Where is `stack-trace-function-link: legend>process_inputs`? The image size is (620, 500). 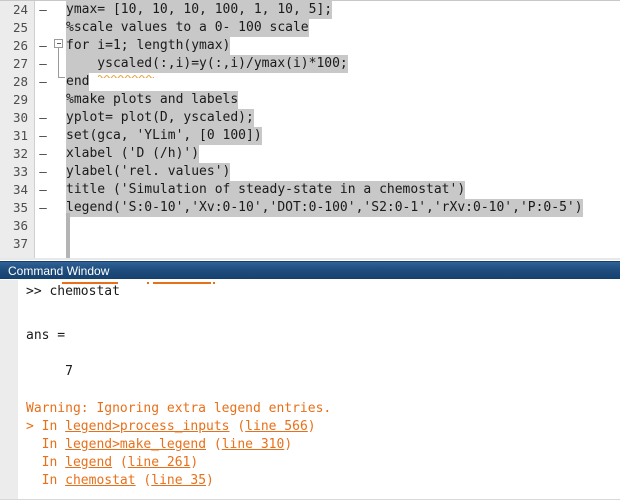 stack-trace-function-link: legend>process_inputs is located at coordinates (147, 426).